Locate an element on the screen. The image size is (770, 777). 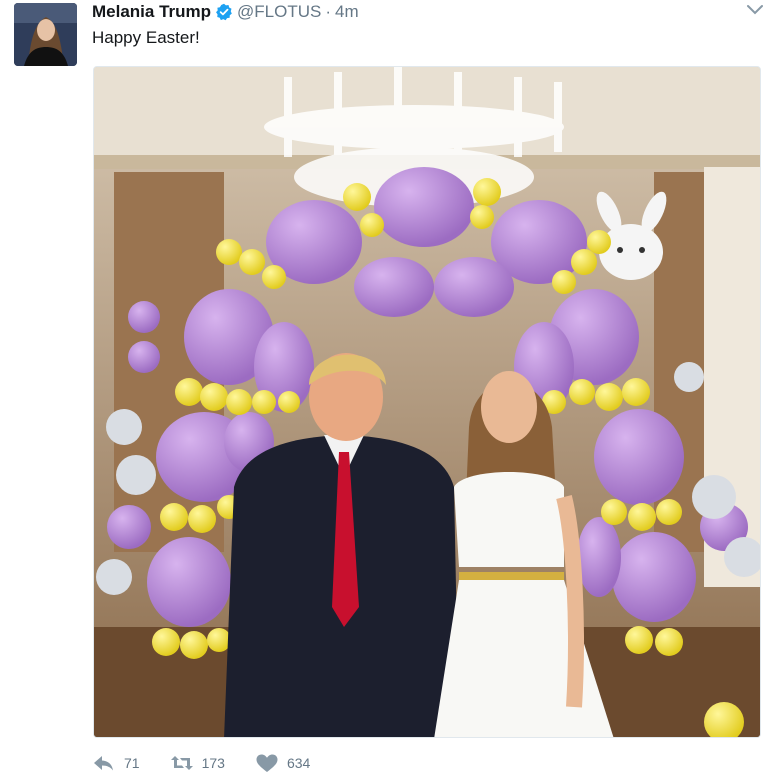
tweet-header: Melania Trump @FLOTUS · 4m is located at coordinates (225, 12).